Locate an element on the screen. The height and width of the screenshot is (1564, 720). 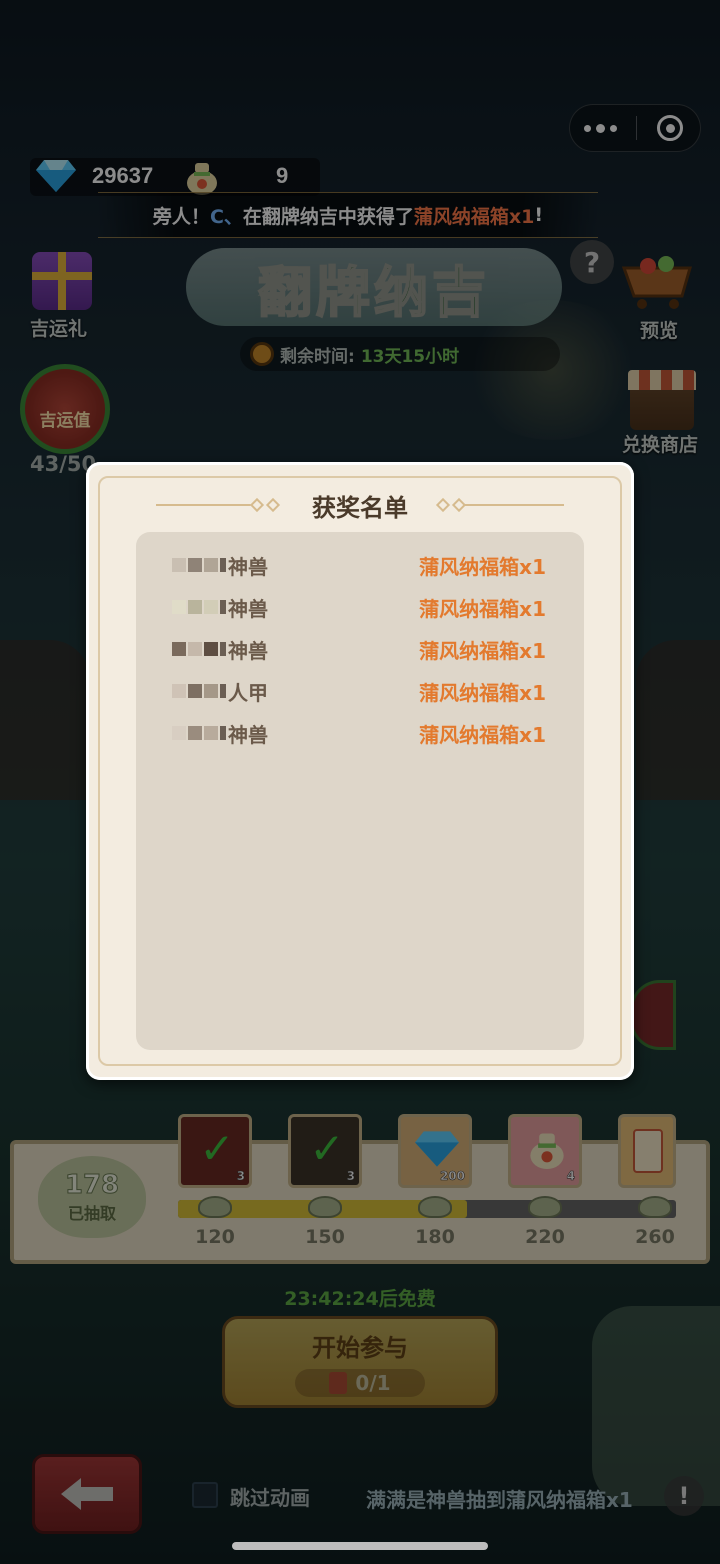
winner-row: 人甲 蒲风纳福箱x1 is located at coordinates (360, 691).